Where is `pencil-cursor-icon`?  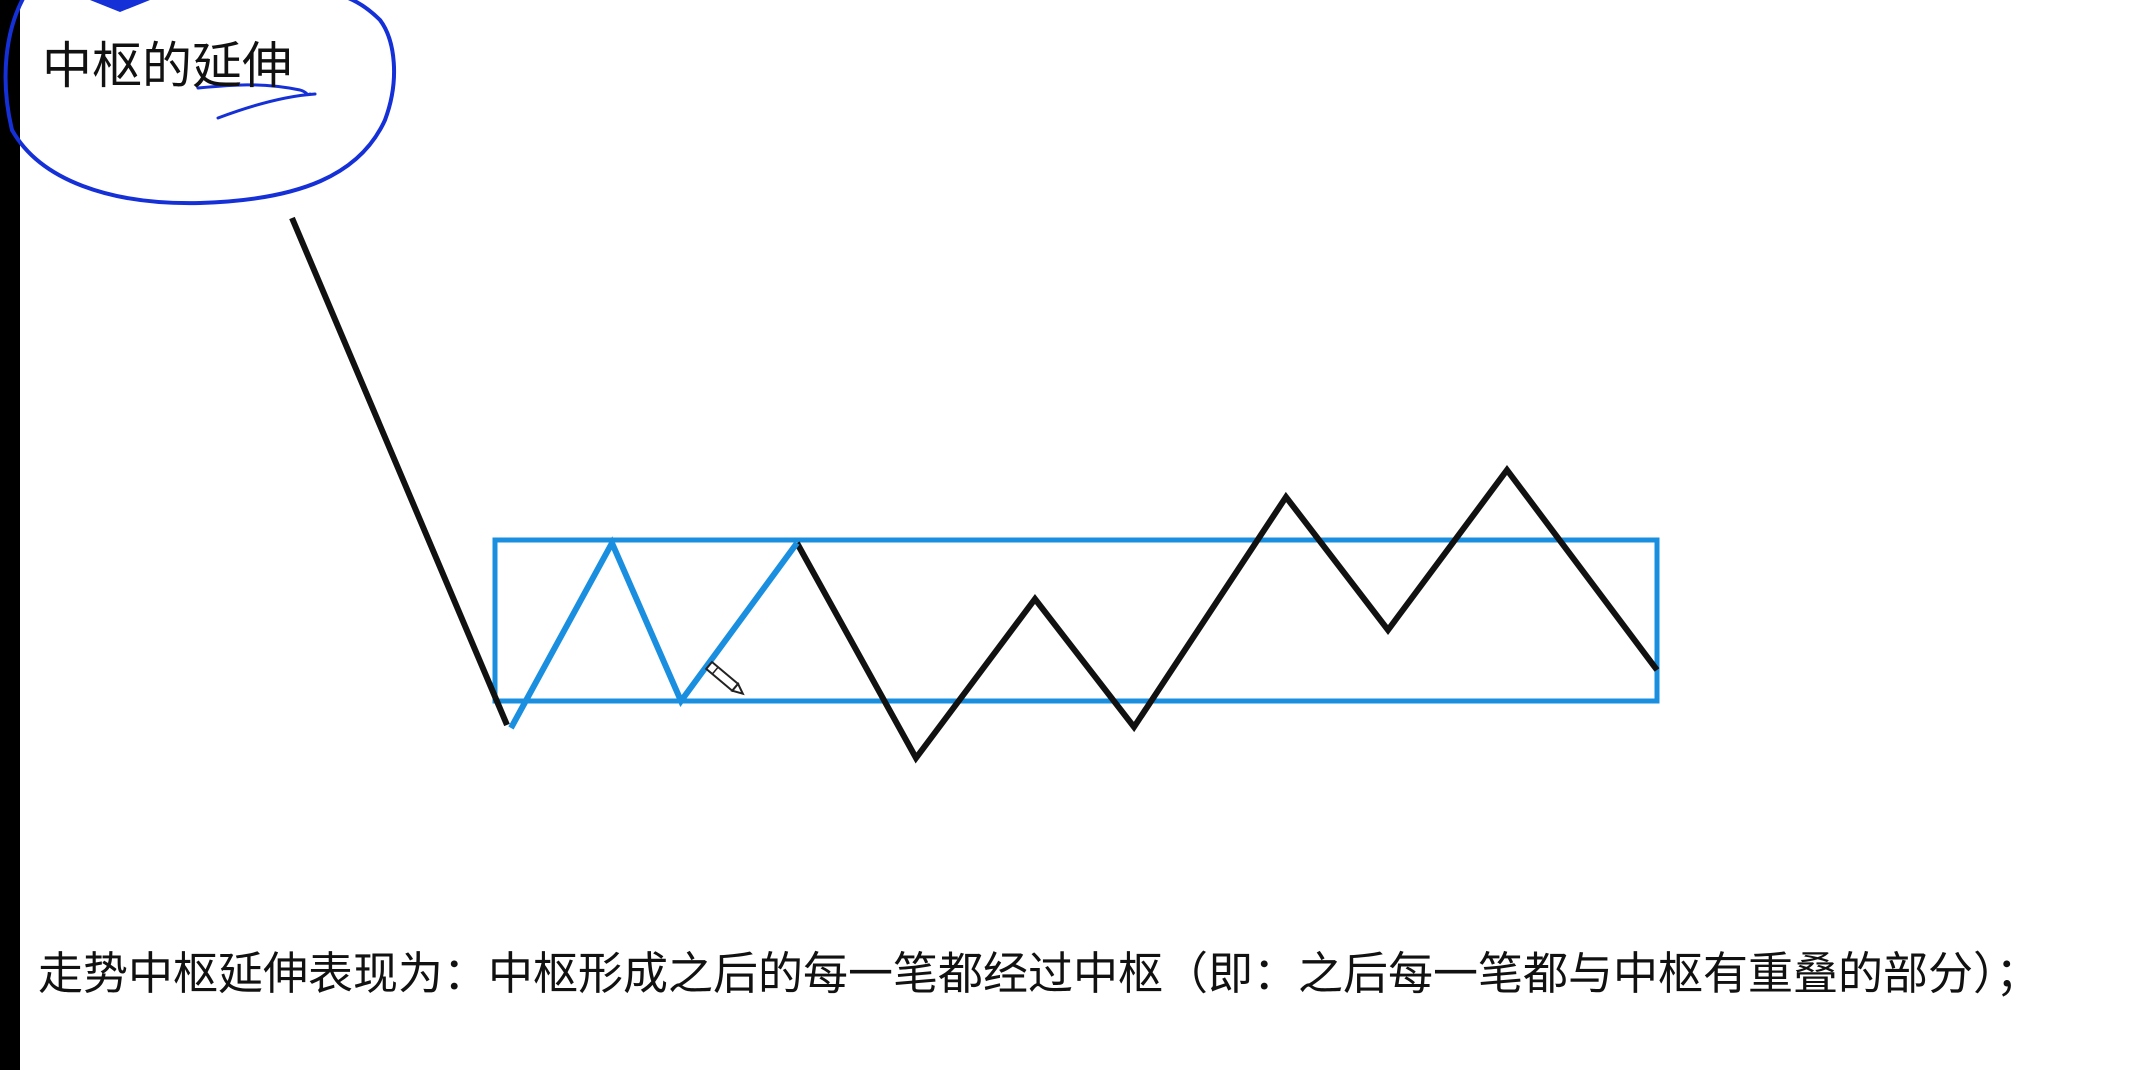 pencil-cursor-icon is located at coordinates (724, 678).